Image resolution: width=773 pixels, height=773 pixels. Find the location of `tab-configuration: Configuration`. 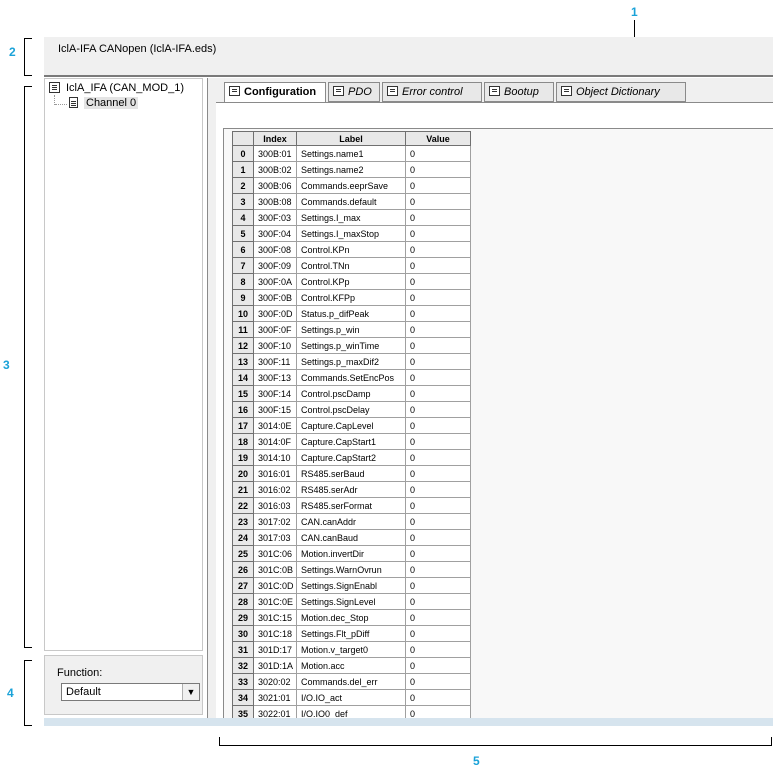

tab-configuration: Configuration is located at coordinates (275, 93).